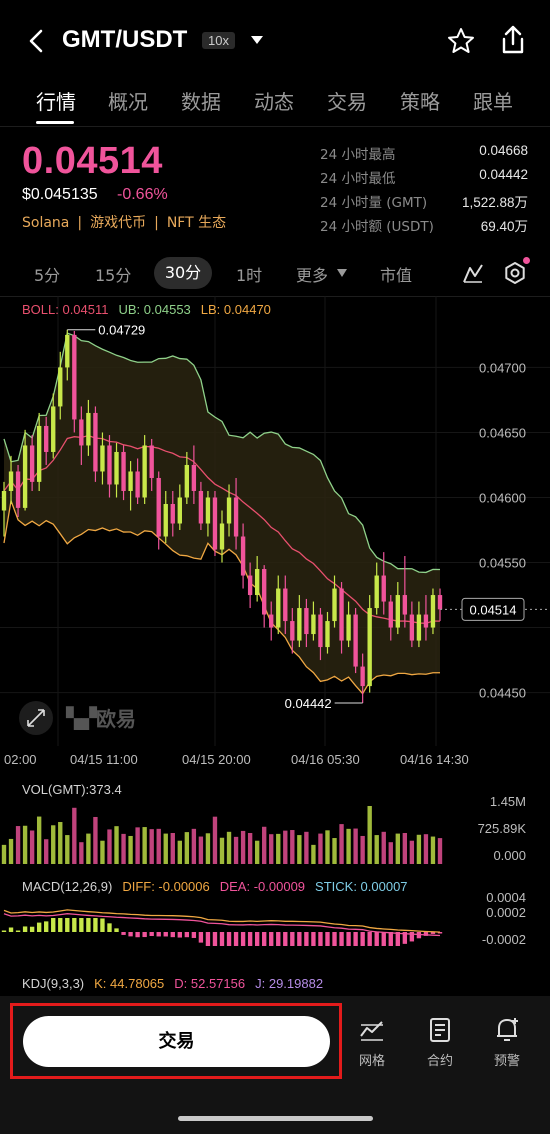 This screenshot has width=550, height=1134. Describe the element at coordinates (507, 1029) in the screenshot. I see `bell-alert-icon` at that location.